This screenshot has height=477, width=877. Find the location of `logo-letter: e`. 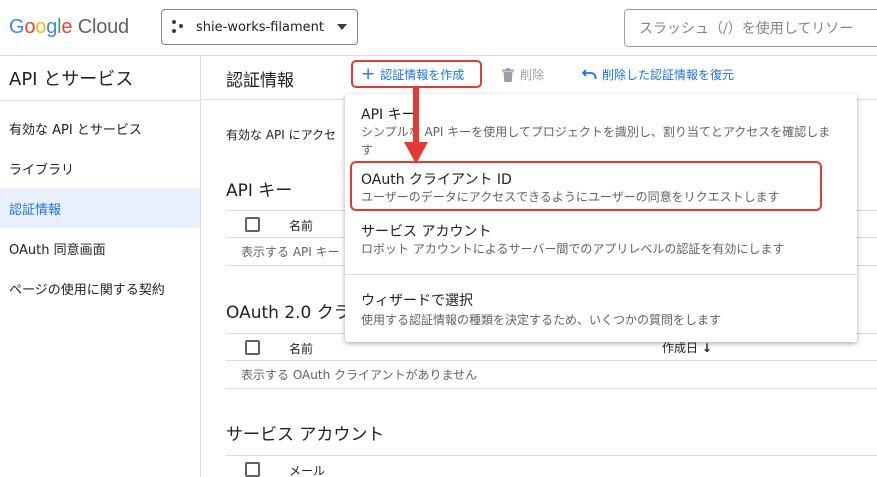

logo-letter: e is located at coordinates (67, 27).